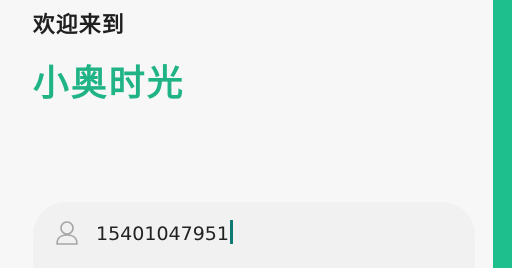 This screenshot has width=512, height=268. What do you see at coordinates (231, 232) in the screenshot?
I see `text-cursor` at bounding box center [231, 232].